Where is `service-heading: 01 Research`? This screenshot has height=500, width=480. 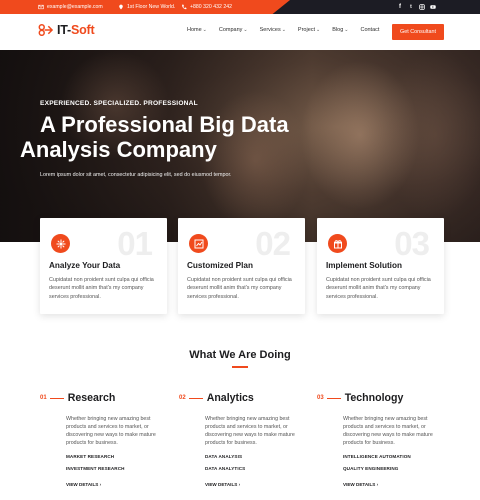
service-heading: 01 Research is located at coordinates (77, 398).